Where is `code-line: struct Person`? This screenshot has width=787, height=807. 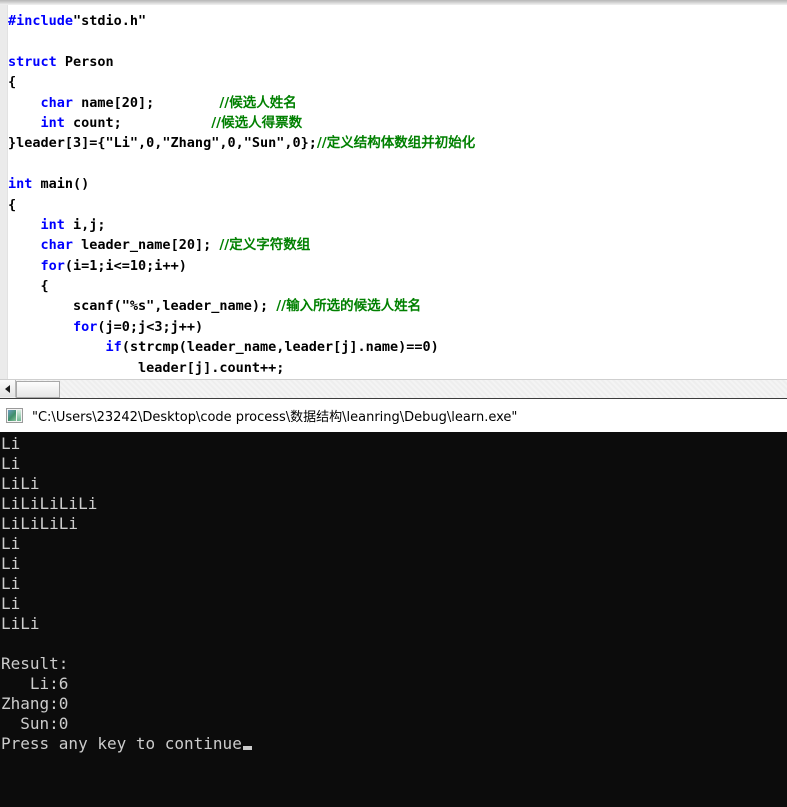 code-line: struct Person is located at coordinates (241, 62).